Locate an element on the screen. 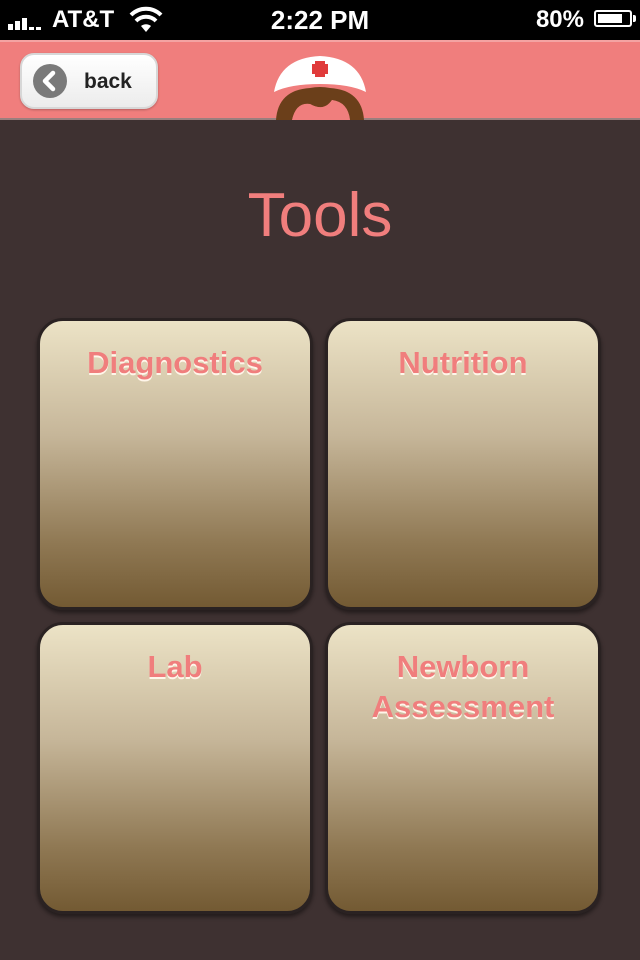  tile-label: Newborn Assessment is located at coordinates (463, 686).